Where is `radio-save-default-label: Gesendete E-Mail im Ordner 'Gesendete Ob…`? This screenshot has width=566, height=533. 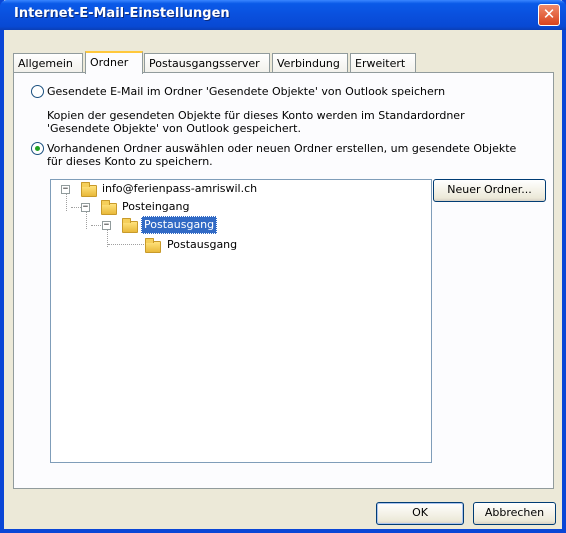 radio-save-default-label: Gesendete E-Mail im Ordner 'Gesendete Ob… is located at coordinates (246, 91).